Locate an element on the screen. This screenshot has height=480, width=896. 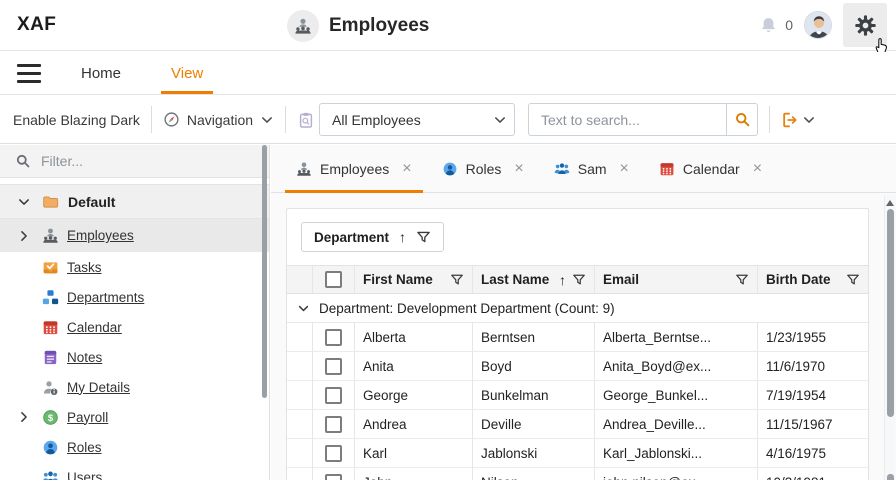
search-box is located at coordinates (627, 119).